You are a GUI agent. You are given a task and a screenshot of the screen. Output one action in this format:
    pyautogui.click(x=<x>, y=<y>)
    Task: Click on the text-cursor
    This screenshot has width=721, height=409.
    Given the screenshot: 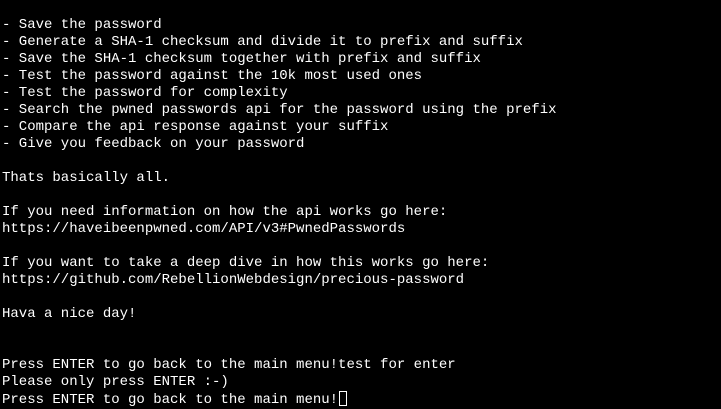 What is the action you would take?
    pyautogui.click(x=343, y=398)
    